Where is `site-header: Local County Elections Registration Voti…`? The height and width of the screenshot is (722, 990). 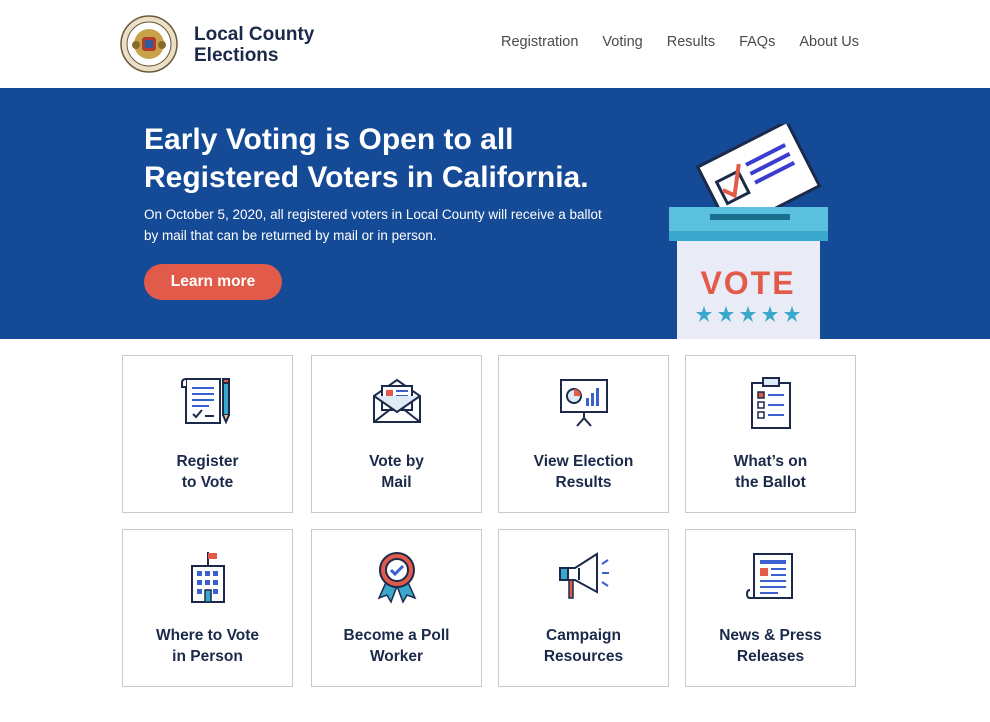 site-header: Local County Elections Registration Voti… is located at coordinates (495, 44).